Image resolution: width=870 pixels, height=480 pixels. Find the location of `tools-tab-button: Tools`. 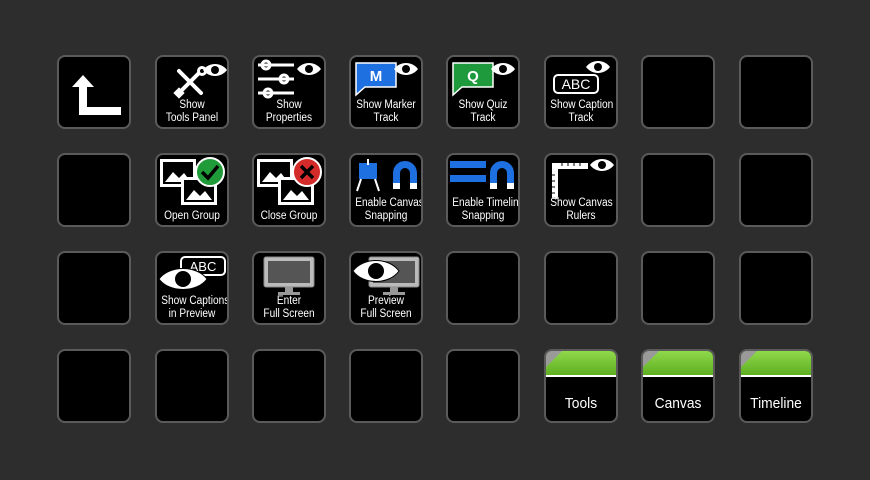

tools-tab-button: Tools is located at coordinates (581, 386).